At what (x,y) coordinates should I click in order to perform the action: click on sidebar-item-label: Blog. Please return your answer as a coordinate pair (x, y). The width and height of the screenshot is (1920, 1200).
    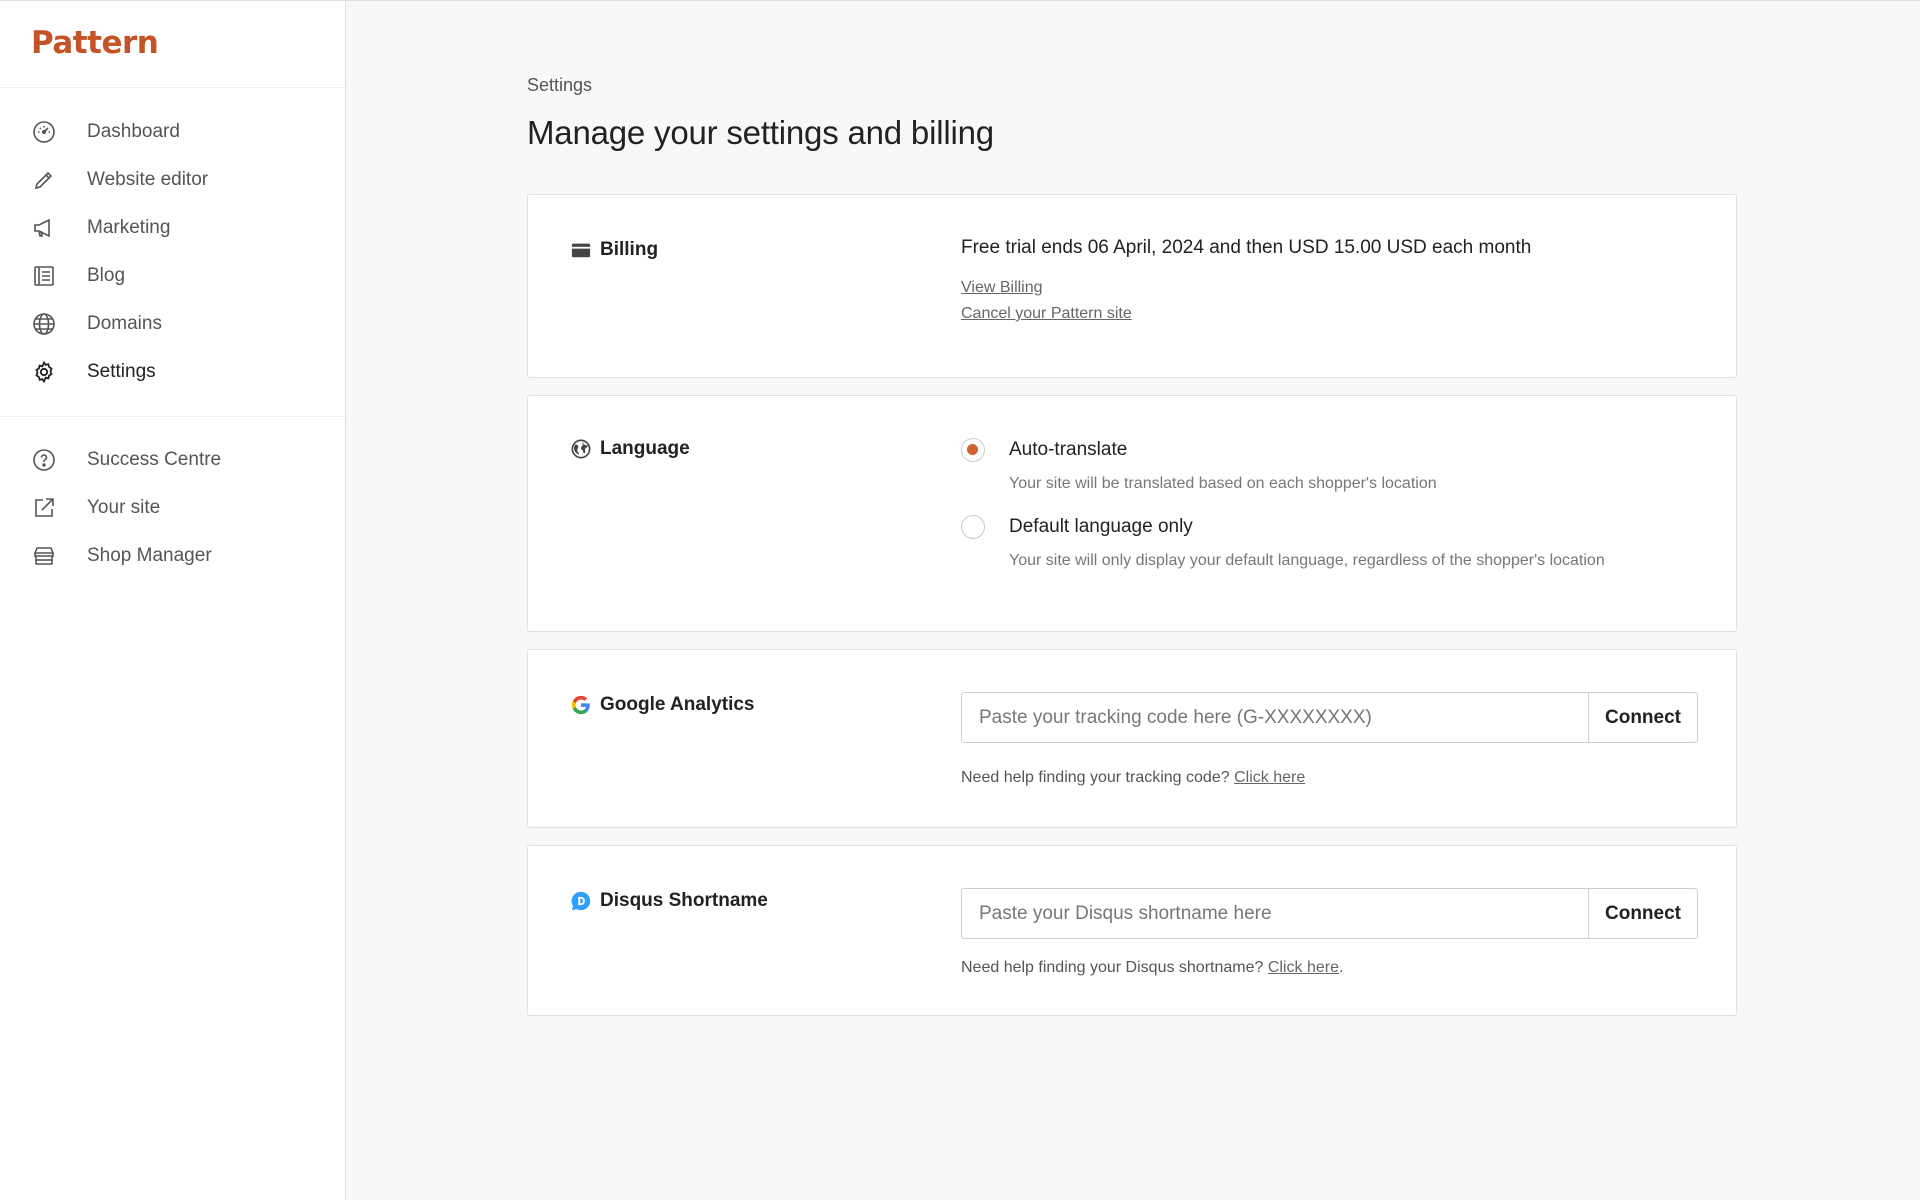
    Looking at the image, I should click on (106, 275).